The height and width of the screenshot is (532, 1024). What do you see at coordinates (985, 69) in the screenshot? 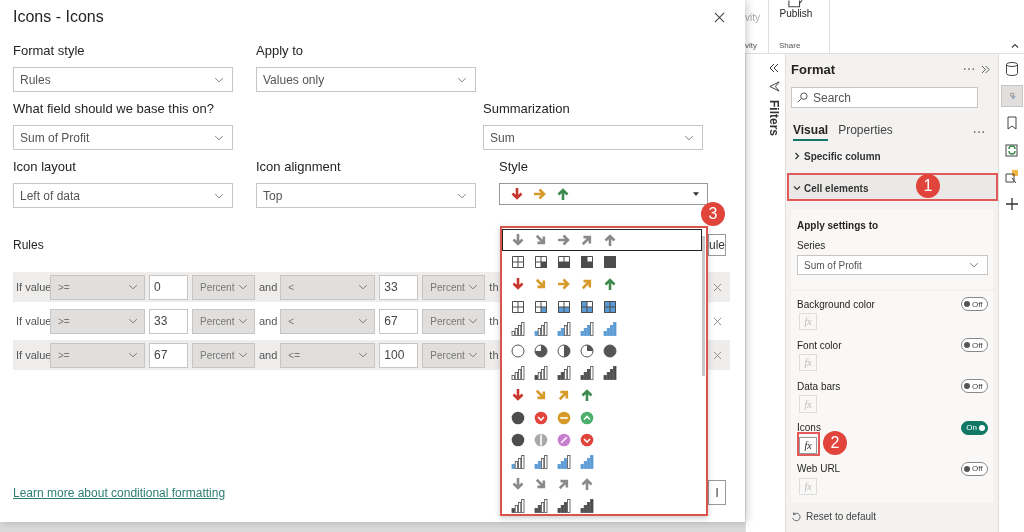
I see `collapse-icon` at bounding box center [985, 69].